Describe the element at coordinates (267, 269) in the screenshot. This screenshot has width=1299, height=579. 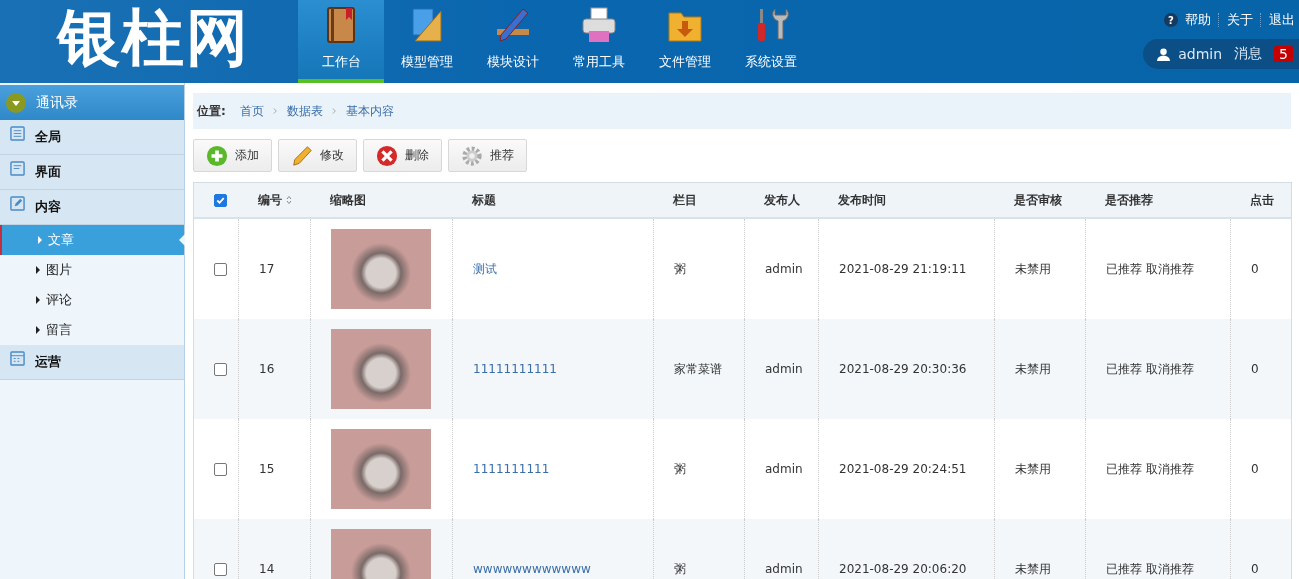
I see `table-cell: 17` at that location.